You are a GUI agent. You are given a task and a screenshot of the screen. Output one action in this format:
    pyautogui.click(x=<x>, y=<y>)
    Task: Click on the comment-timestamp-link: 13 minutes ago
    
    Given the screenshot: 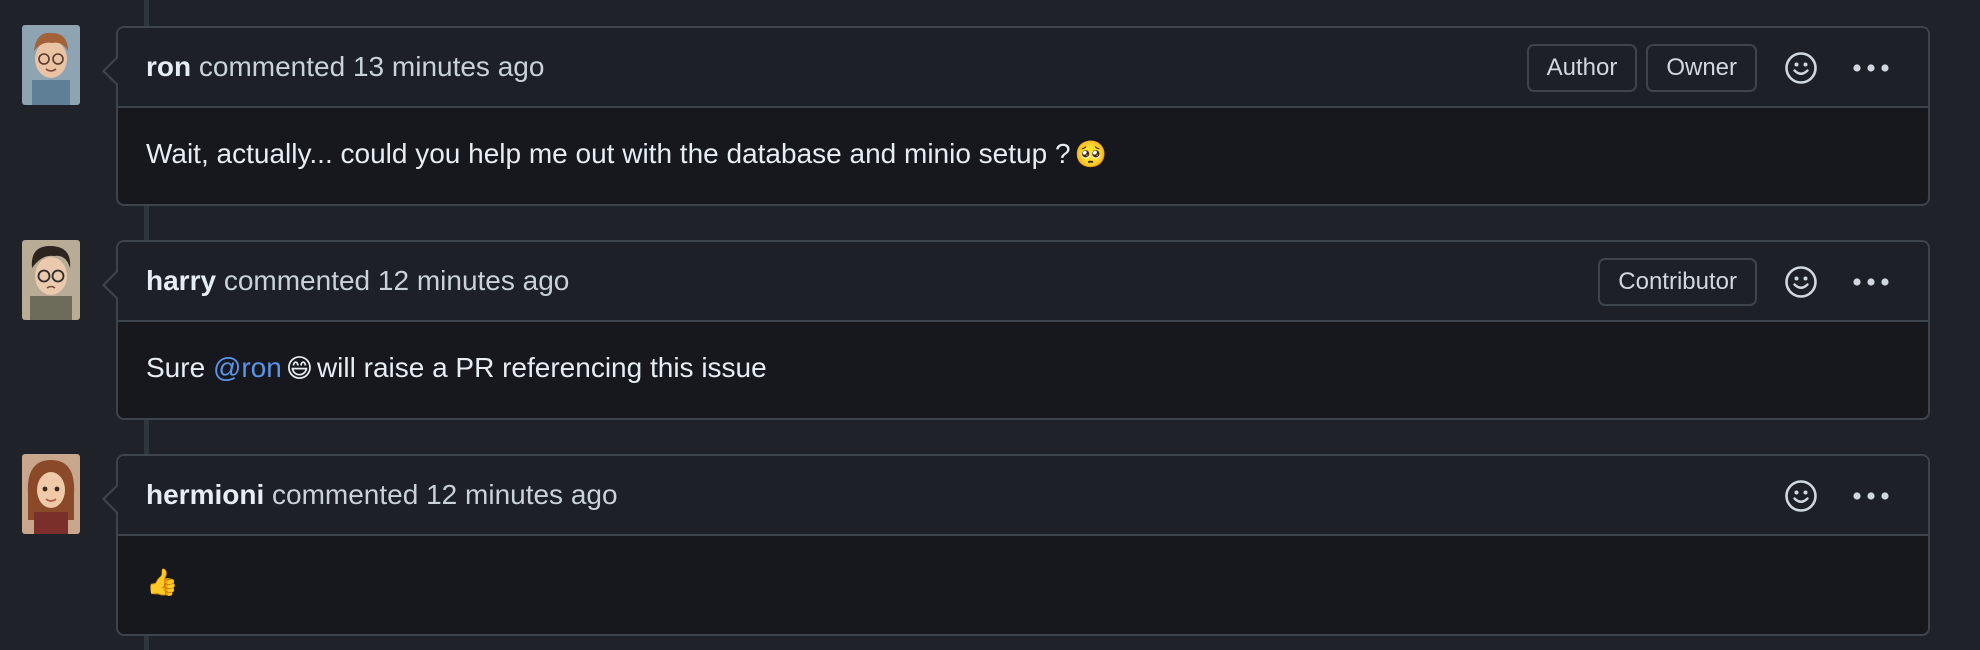 What is the action you would take?
    pyautogui.click(x=448, y=66)
    